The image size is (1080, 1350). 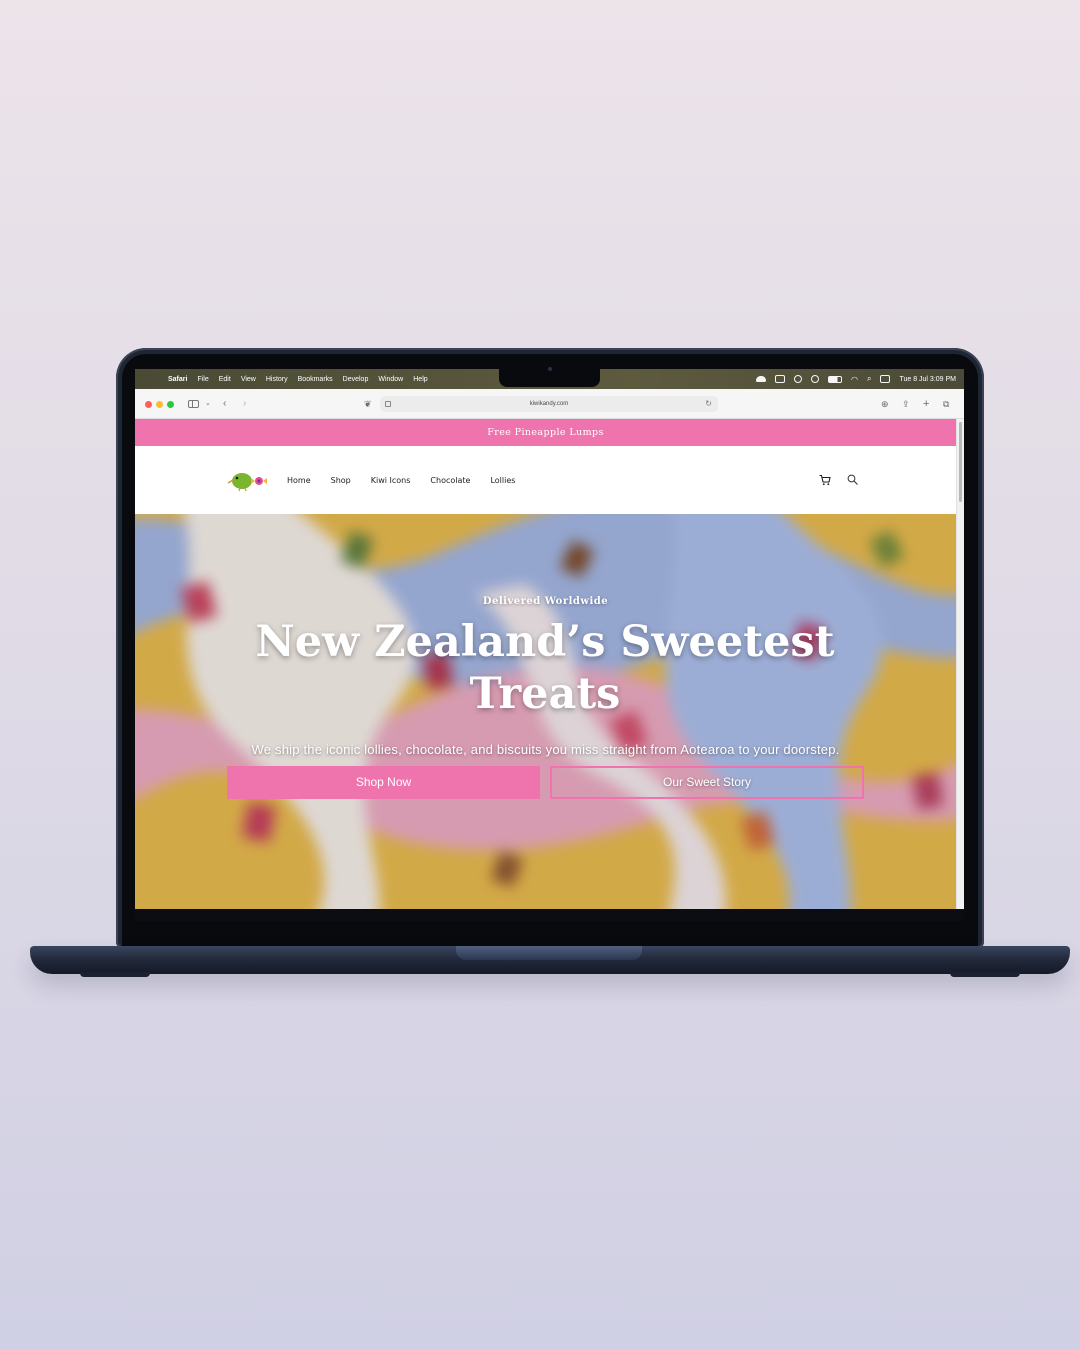 I want to click on menu-help: Help, so click(x=420, y=379).